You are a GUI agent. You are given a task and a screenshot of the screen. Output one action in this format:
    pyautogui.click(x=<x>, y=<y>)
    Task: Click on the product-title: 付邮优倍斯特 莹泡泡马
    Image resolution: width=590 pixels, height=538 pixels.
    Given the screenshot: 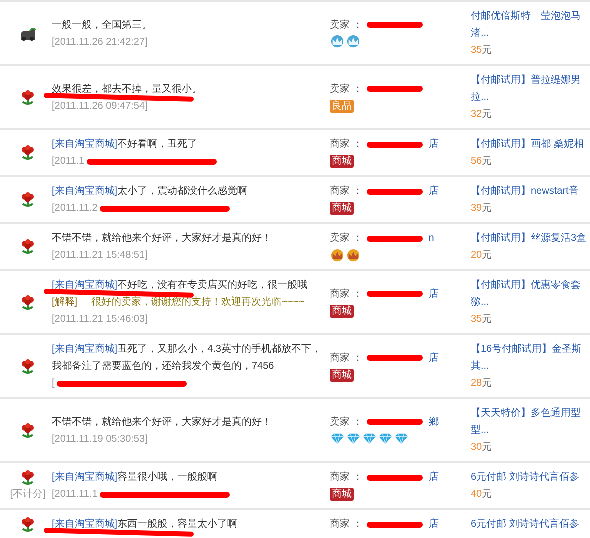 What is the action you would take?
    pyautogui.click(x=530, y=16)
    